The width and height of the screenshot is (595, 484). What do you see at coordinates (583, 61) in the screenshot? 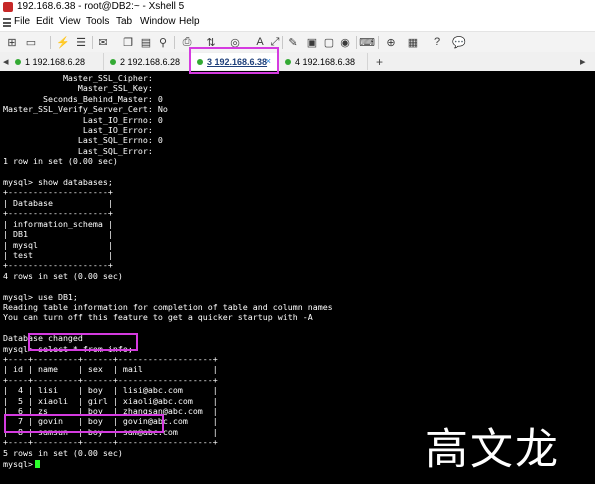
I see `tab-scroll-right-icon: ▸` at bounding box center [583, 61].